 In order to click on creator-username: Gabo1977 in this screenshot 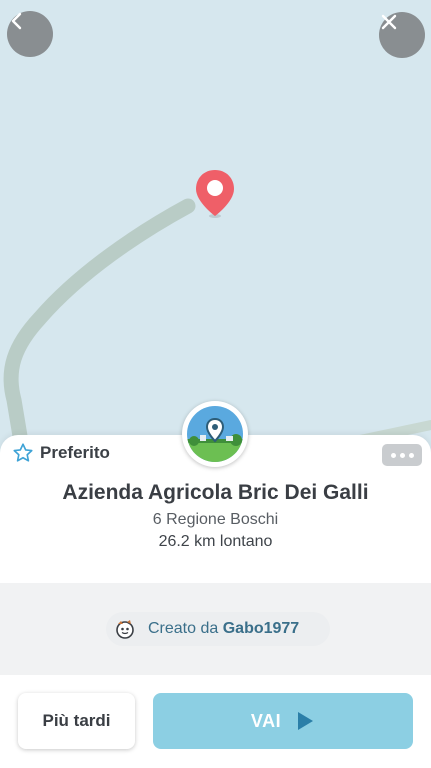, I will do `click(261, 628)`.